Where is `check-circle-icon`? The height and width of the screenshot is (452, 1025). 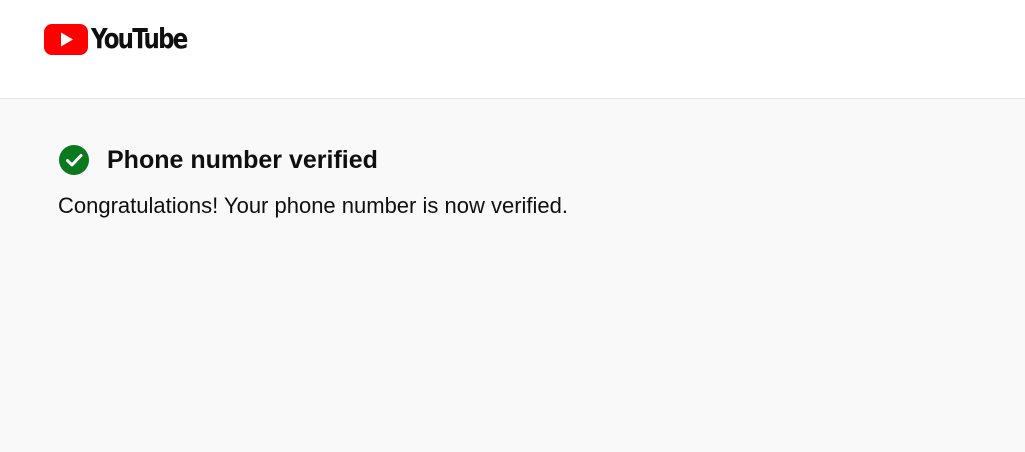
check-circle-icon is located at coordinates (74, 160).